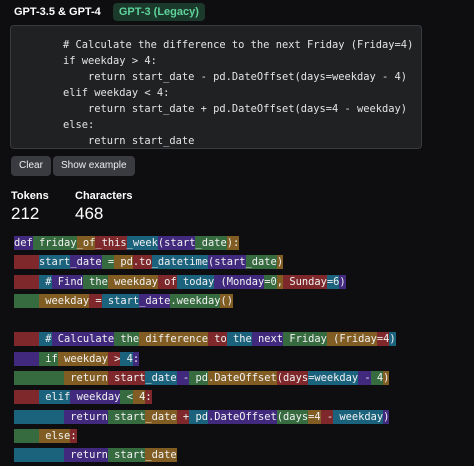  I want to click on token: of, so click(167, 281).